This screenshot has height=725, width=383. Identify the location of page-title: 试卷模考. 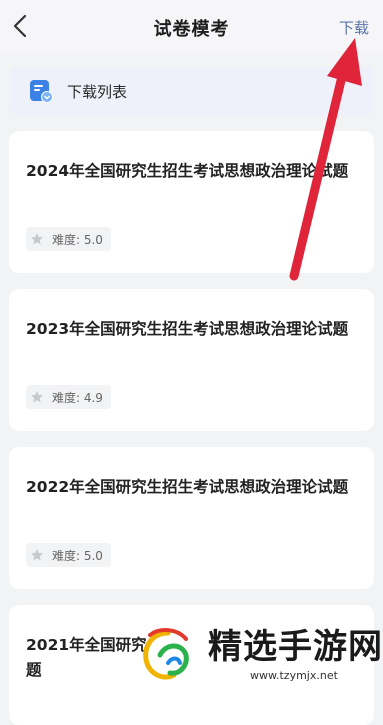
(191, 29).